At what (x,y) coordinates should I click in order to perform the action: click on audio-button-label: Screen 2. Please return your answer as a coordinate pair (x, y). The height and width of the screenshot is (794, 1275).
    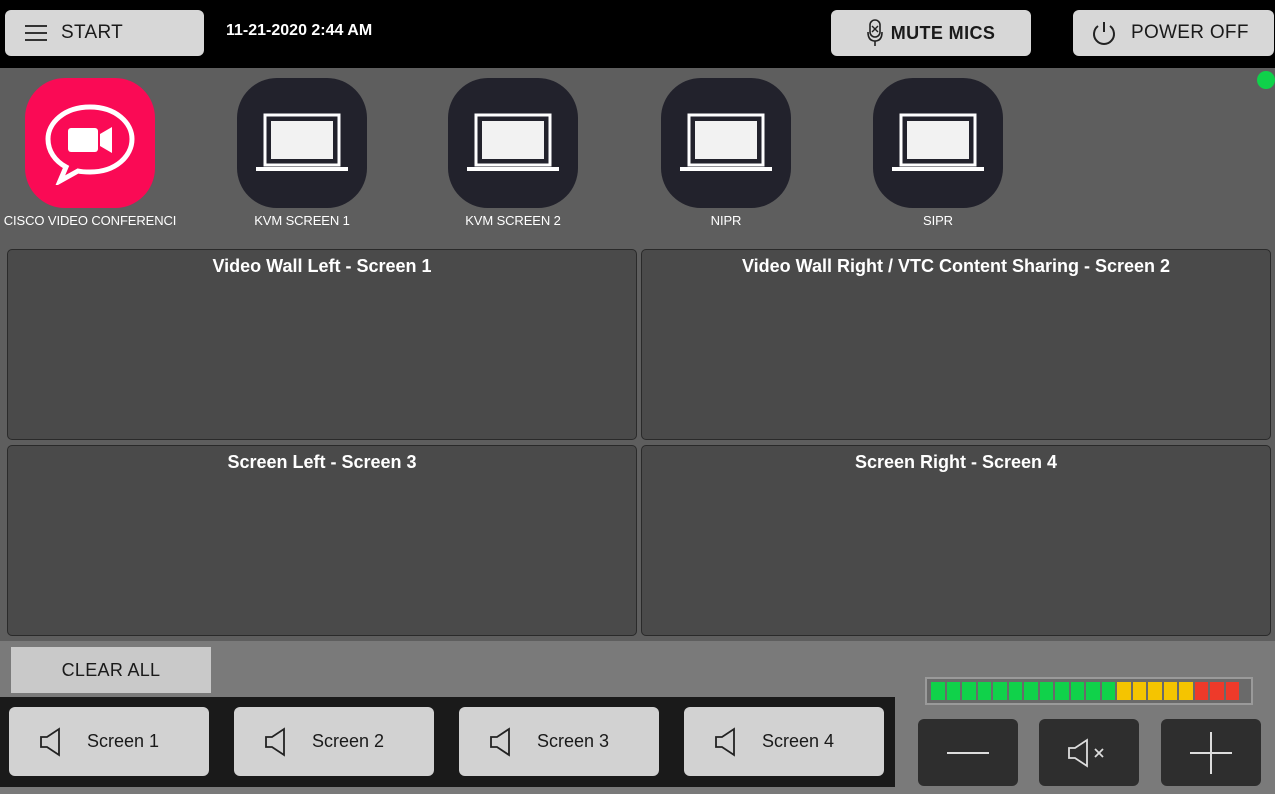
    Looking at the image, I should click on (348, 741).